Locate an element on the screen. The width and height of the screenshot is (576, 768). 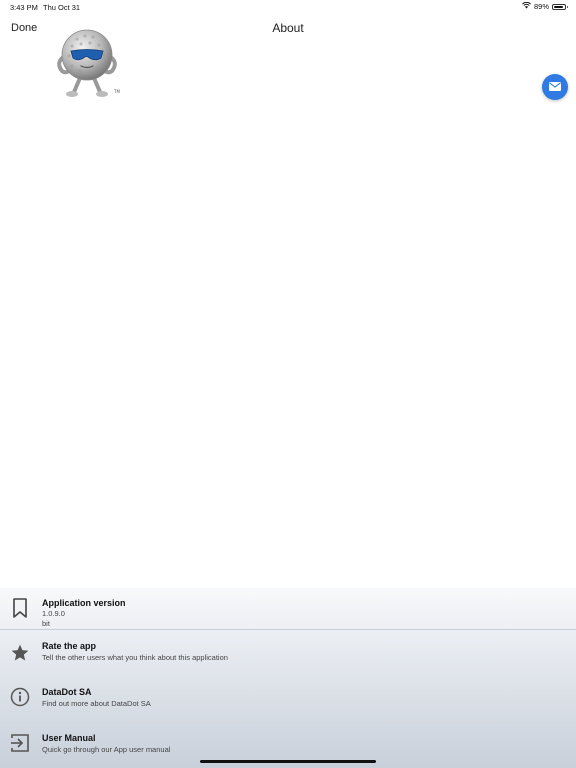
info-icon is located at coordinates (20, 697).